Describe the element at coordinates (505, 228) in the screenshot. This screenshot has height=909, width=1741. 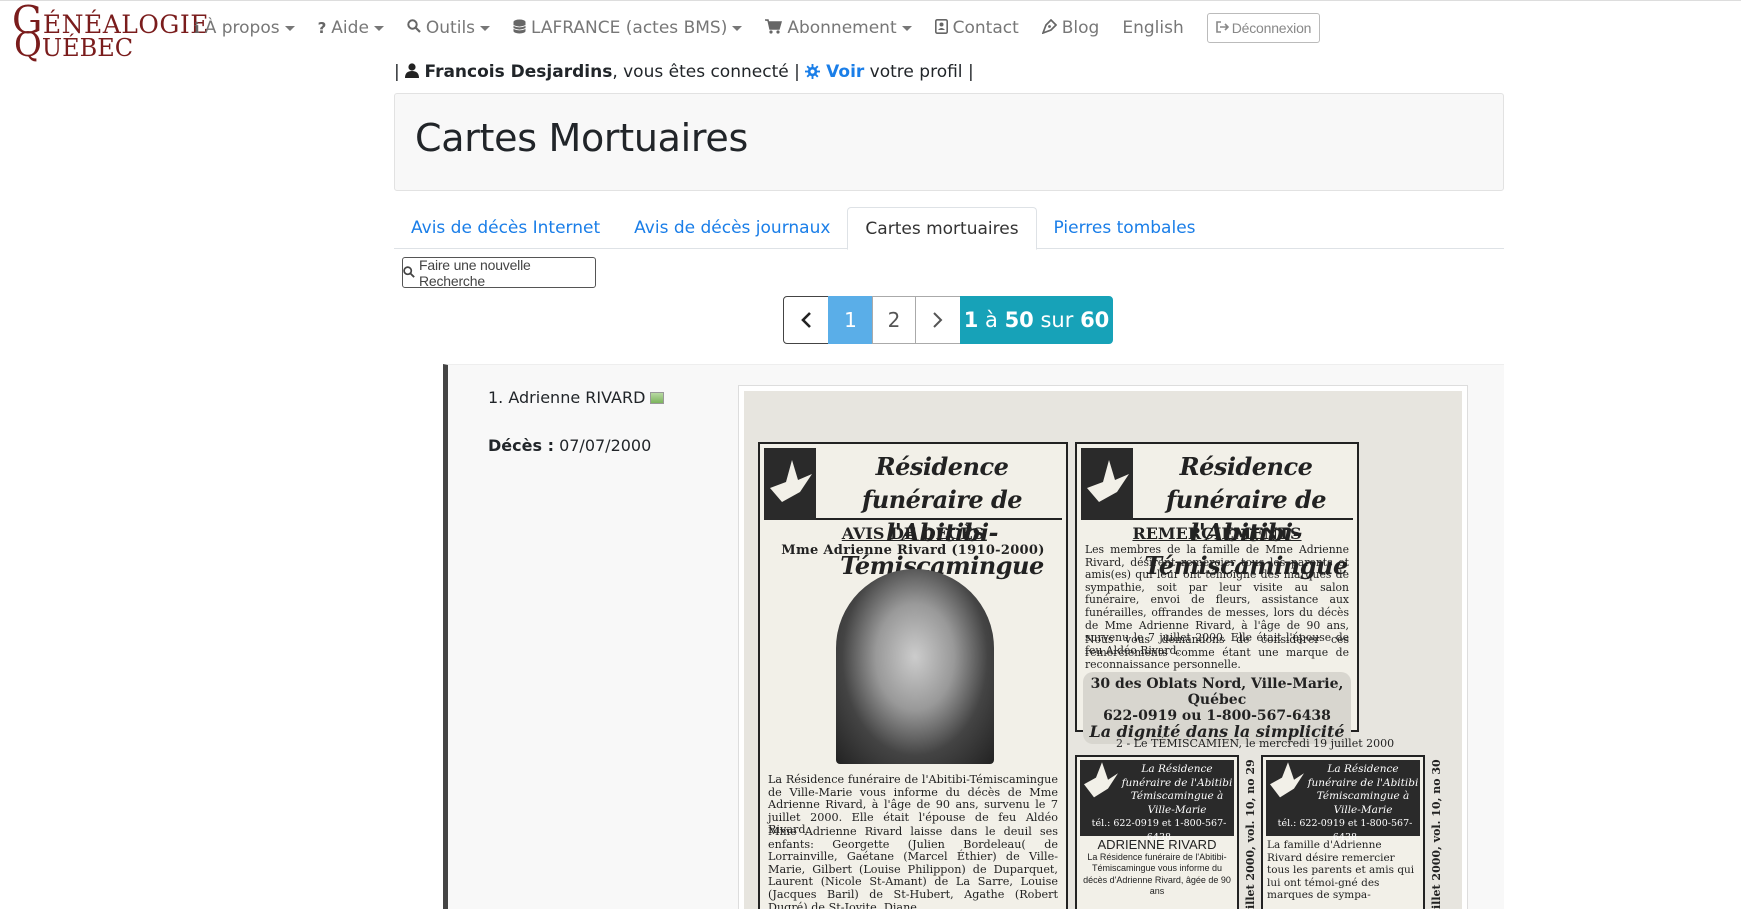
I see `tab-avis-deces-internet: Avis de décès Internet` at that location.